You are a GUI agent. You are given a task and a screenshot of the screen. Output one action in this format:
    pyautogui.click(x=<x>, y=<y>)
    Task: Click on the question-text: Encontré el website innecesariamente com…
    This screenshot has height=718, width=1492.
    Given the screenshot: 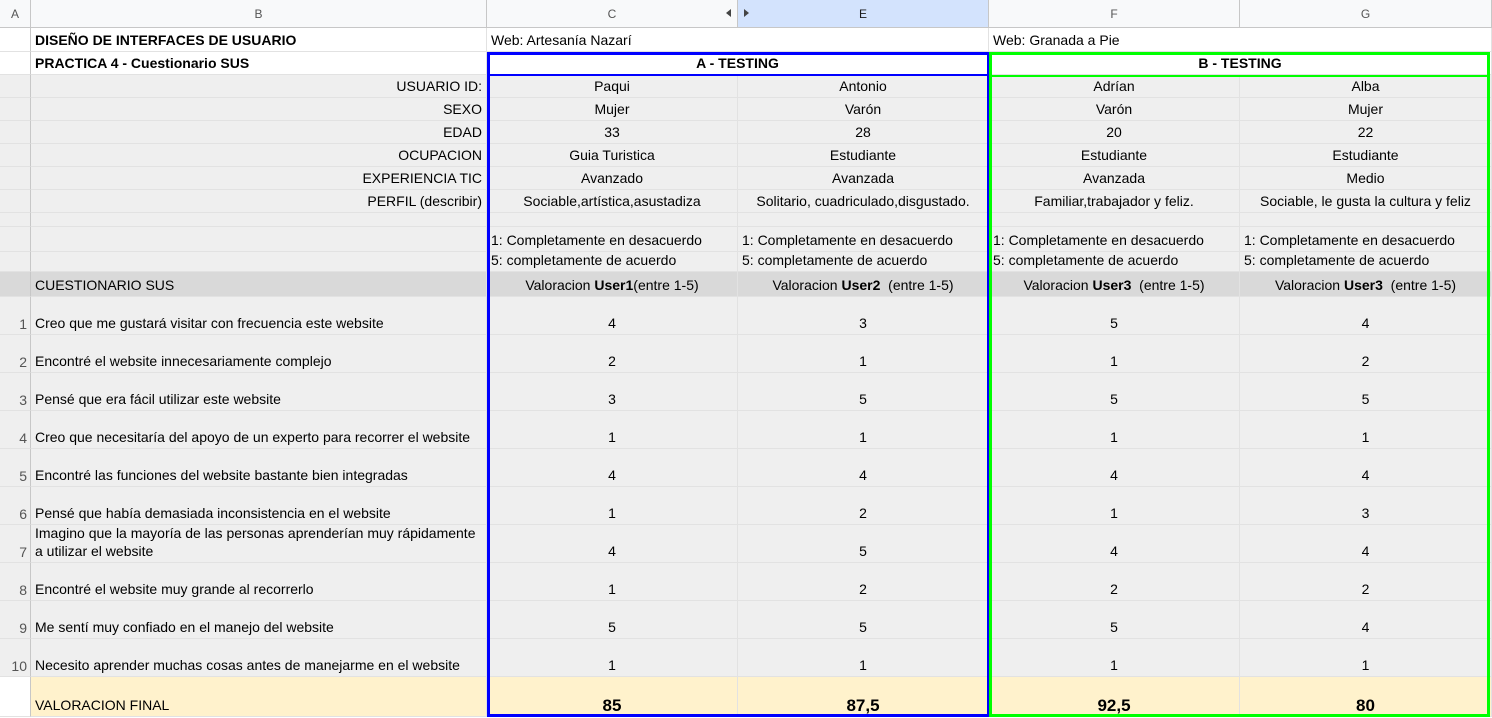 What is the action you would take?
    pyautogui.click(x=259, y=354)
    